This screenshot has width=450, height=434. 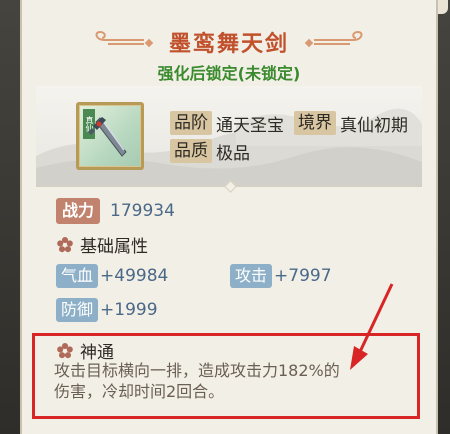 What do you see at coordinates (142, 211) in the screenshot?
I see `power-value: 179934` at bounding box center [142, 211].